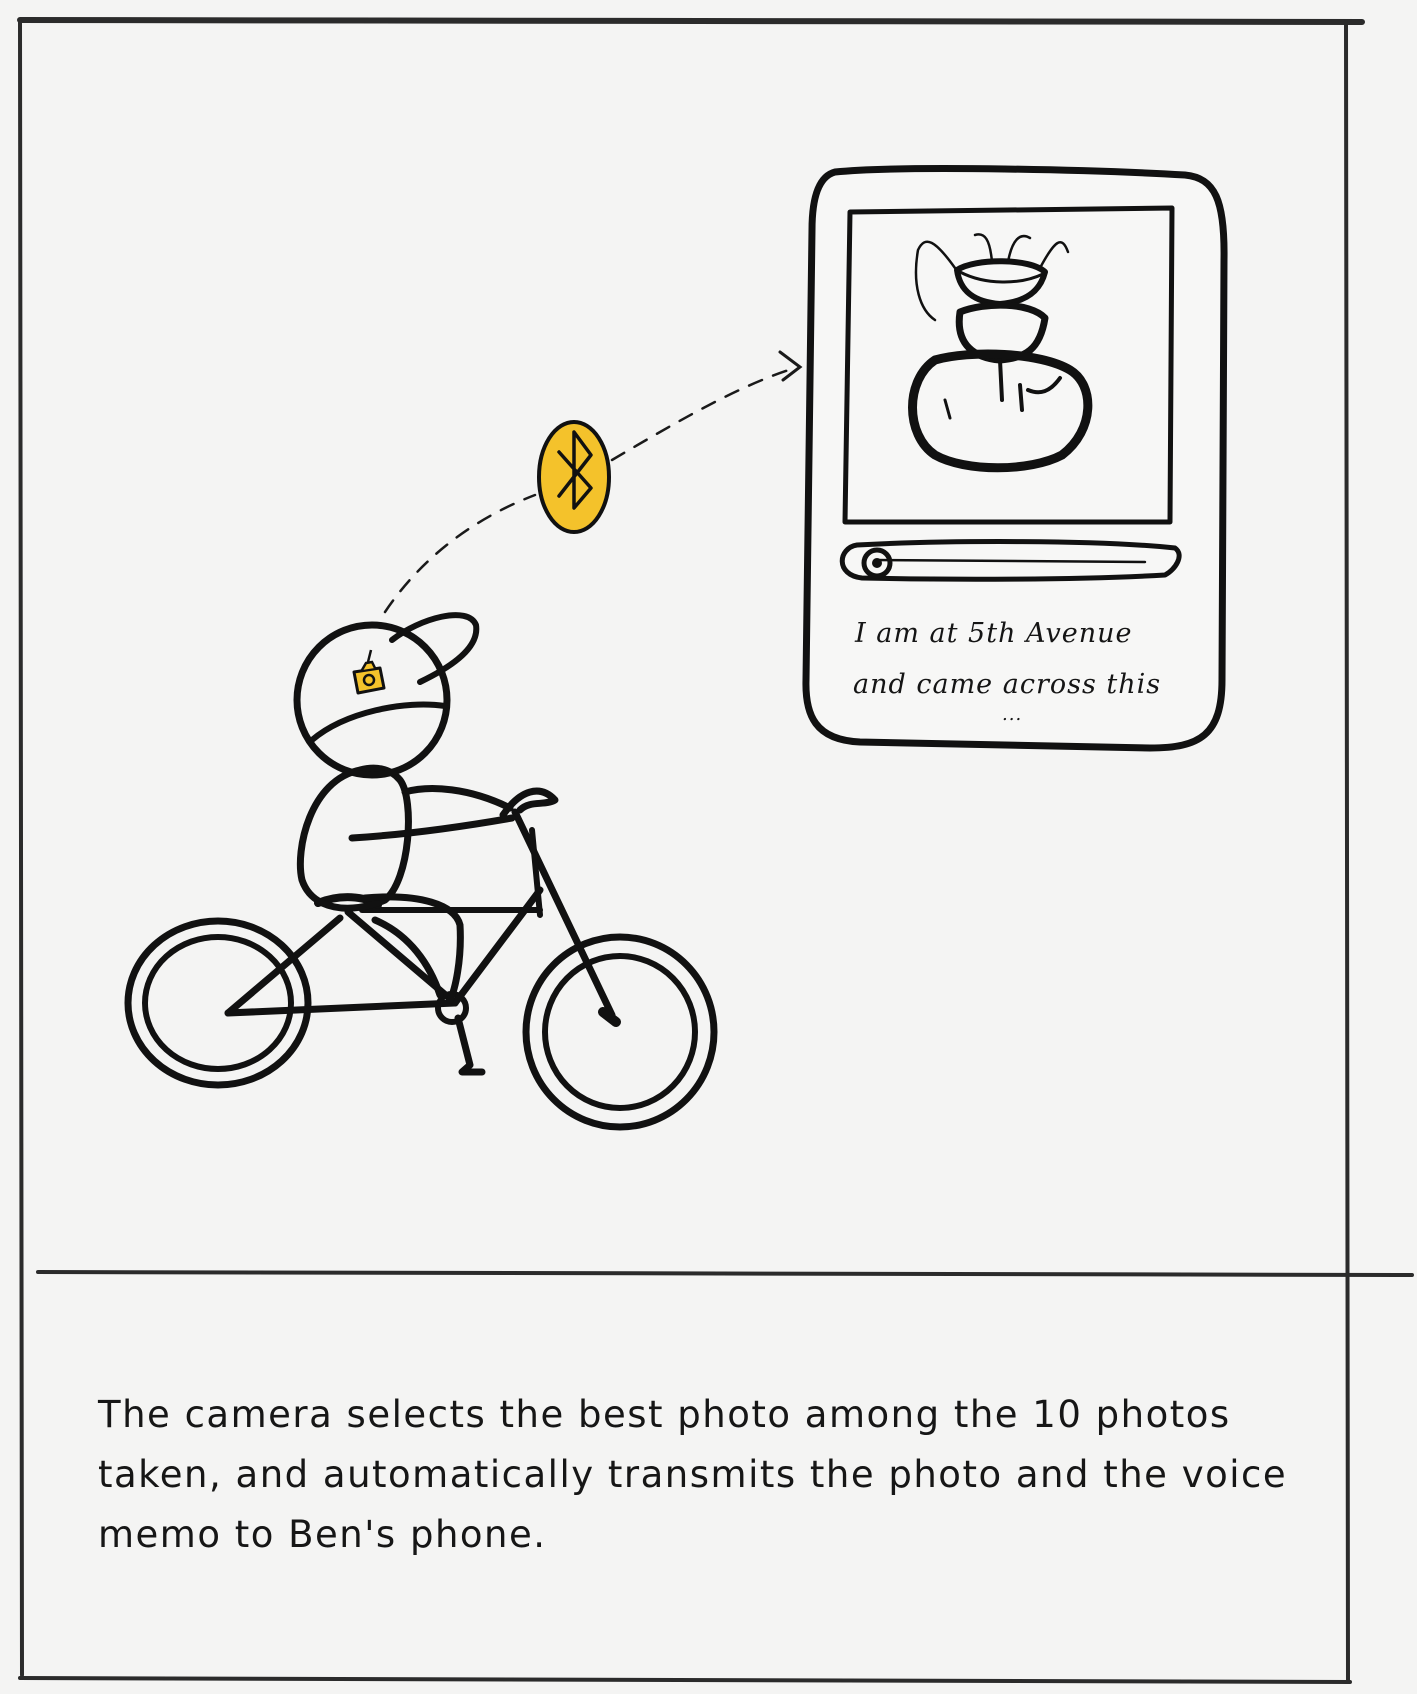 This screenshot has height=1694, width=1417. What do you see at coordinates (574, 477) in the screenshot?
I see `bluetooth-icon` at bounding box center [574, 477].